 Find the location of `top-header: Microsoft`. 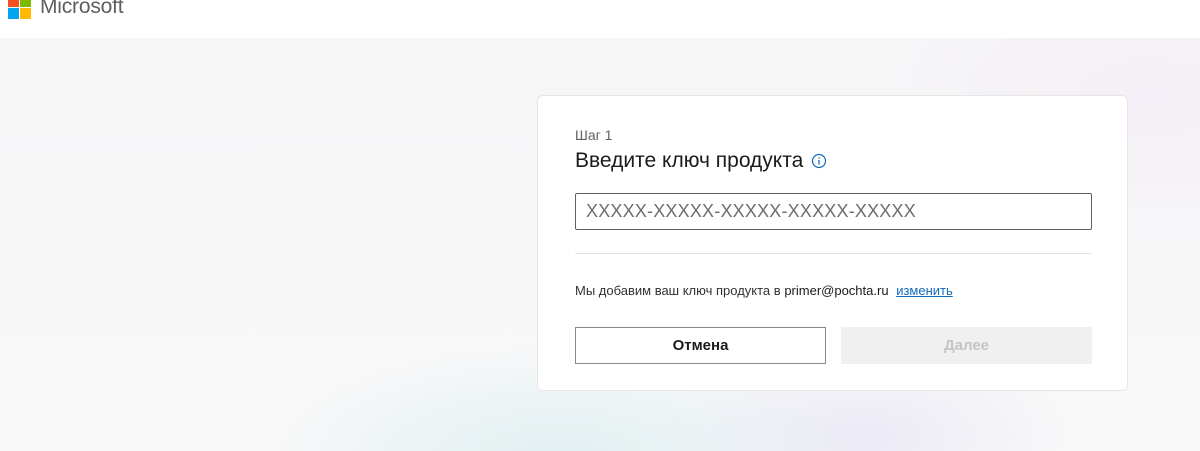

top-header: Microsoft is located at coordinates (600, 19).